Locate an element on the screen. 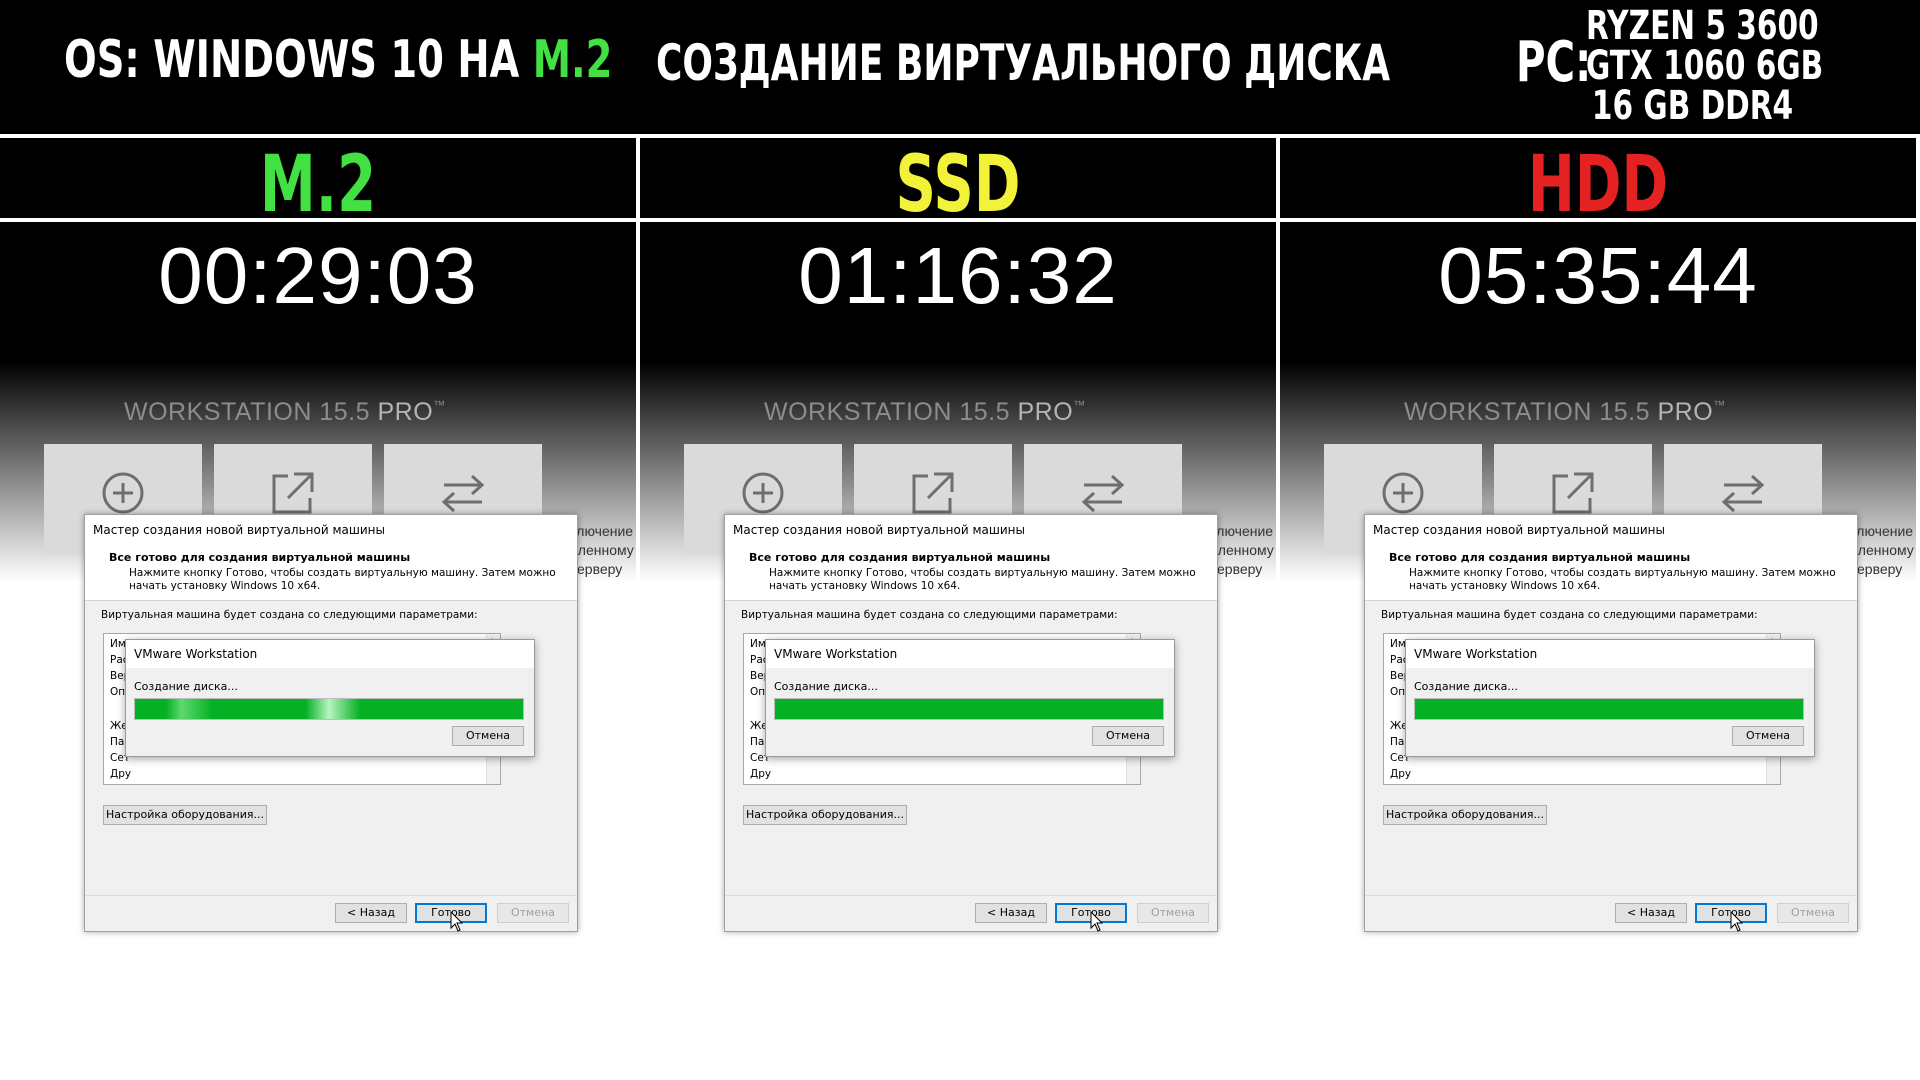 The image size is (1920, 1080). drive-type-label: SSD is located at coordinates (958, 185).